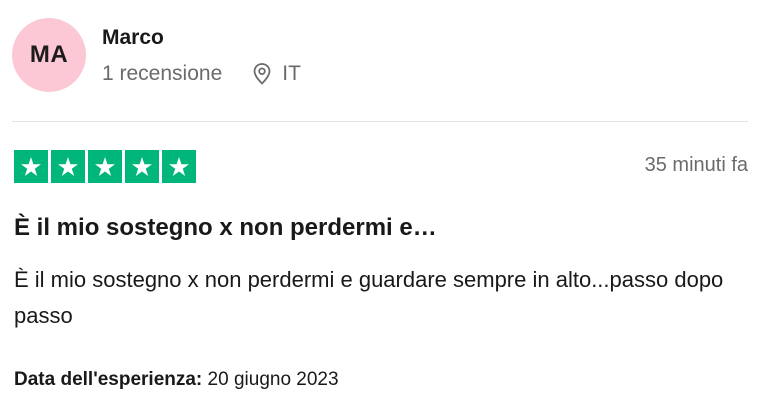 The width and height of the screenshot is (768, 411). Describe the element at coordinates (273, 379) in the screenshot. I see `experience-value: 20 giugno 2023` at that location.